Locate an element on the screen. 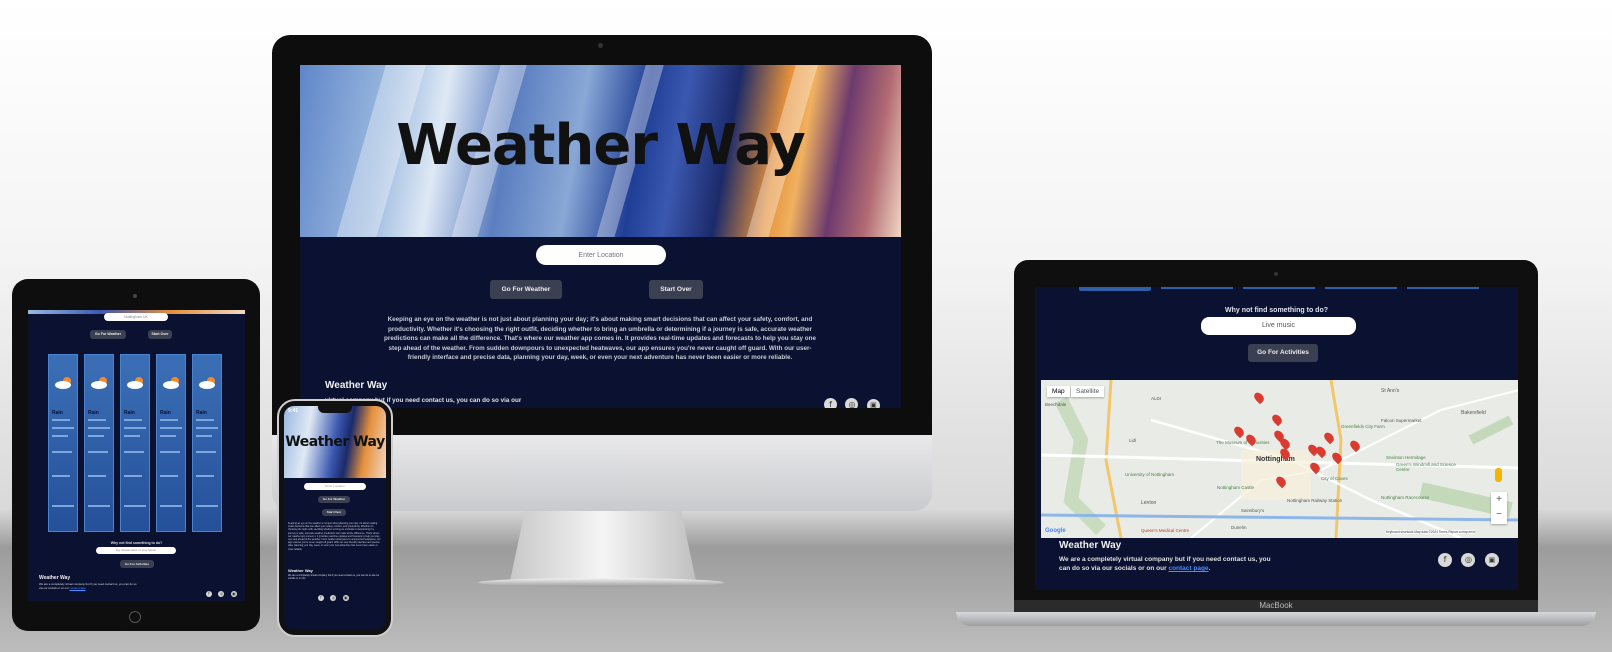 The height and width of the screenshot is (652, 1612). map-place-label: City of Caves is located at coordinates (1334, 478).